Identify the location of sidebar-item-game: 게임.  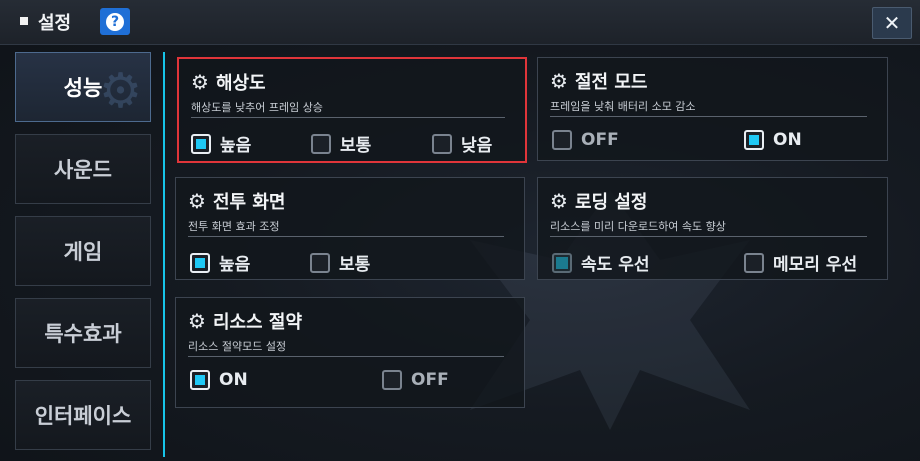
(83, 251).